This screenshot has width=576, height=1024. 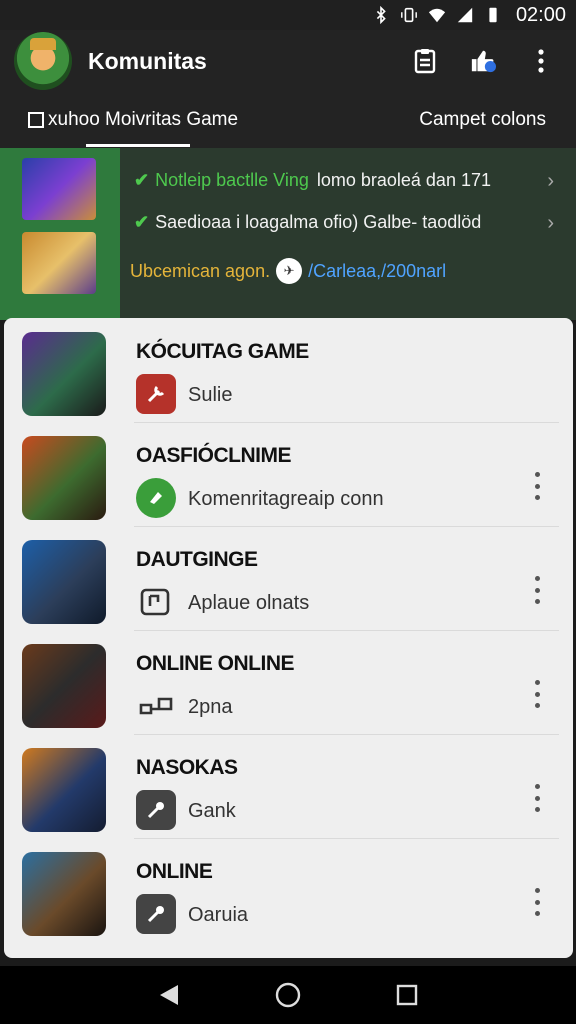 What do you see at coordinates (288, 890) in the screenshot?
I see `game-row: ONLINE Oaruia` at bounding box center [288, 890].